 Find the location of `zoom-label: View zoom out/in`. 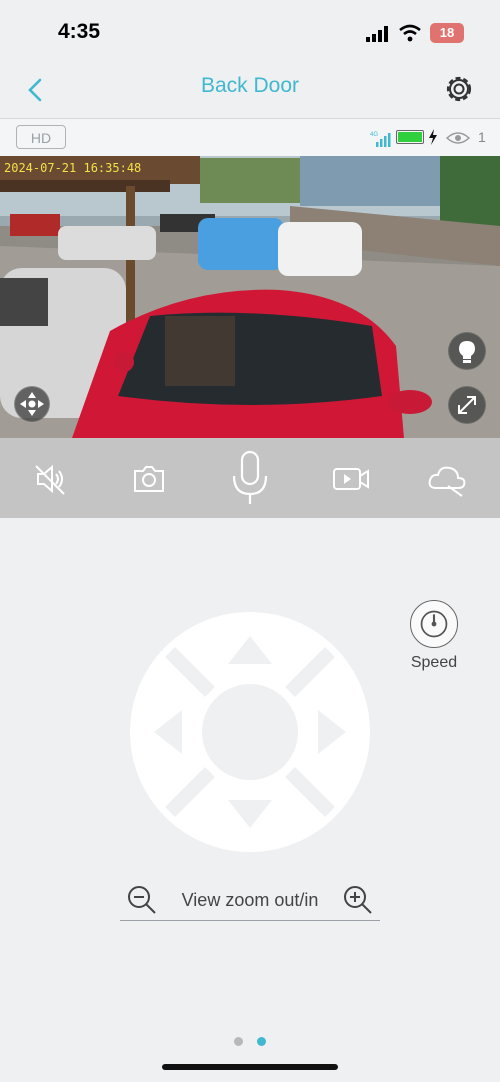

zoom-label: View zoom out/in is located at coordinates (250, 900).